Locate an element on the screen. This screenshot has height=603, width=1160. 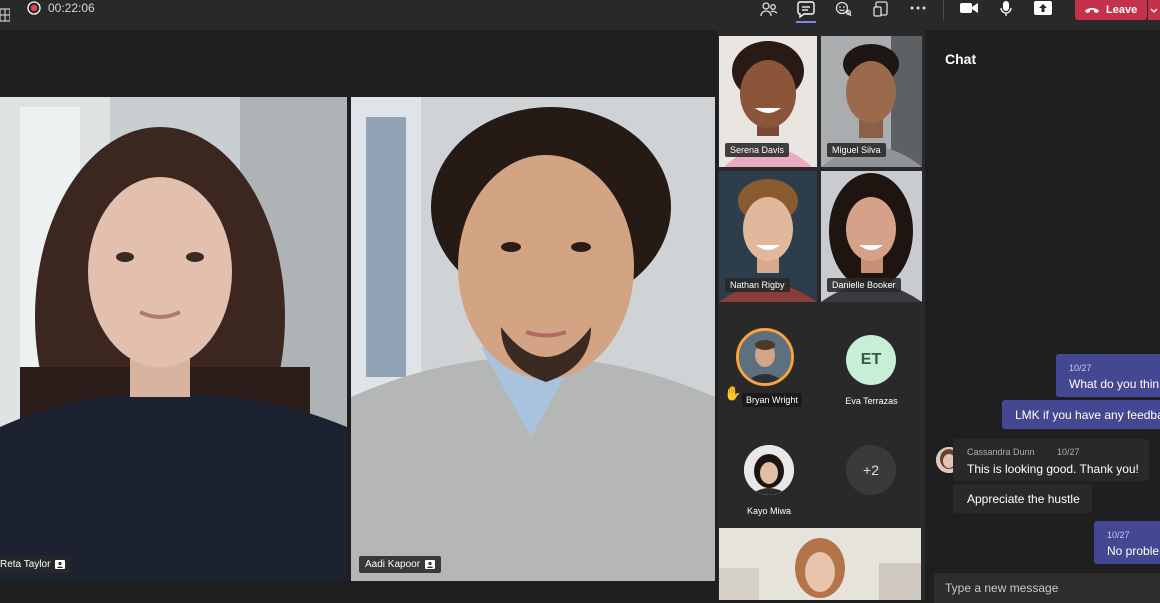
participant-name: Danielle Booker is located at coordinates (864, 285).